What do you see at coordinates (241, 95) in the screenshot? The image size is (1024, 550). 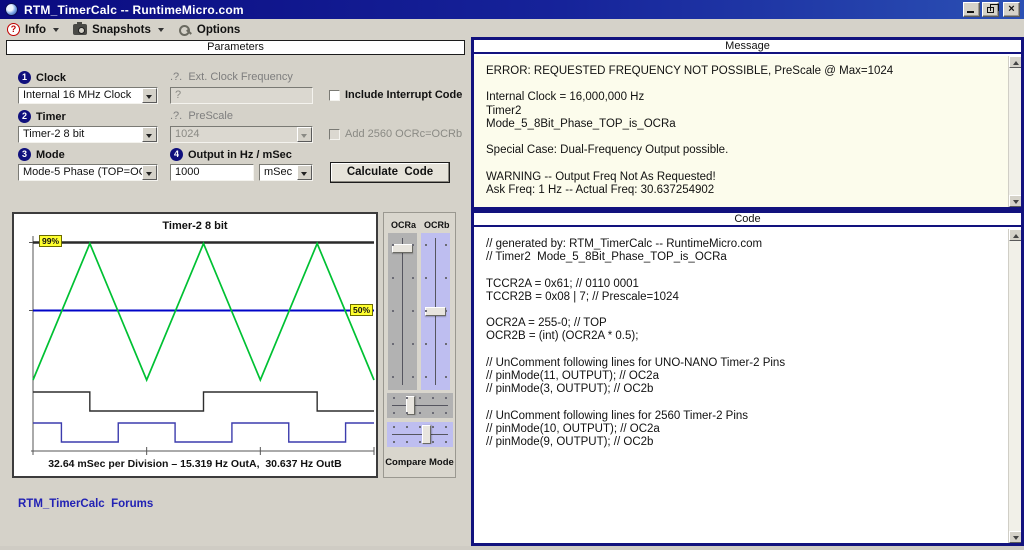 I see `ext-clock-input: ?` at bounding box center [241, 95].